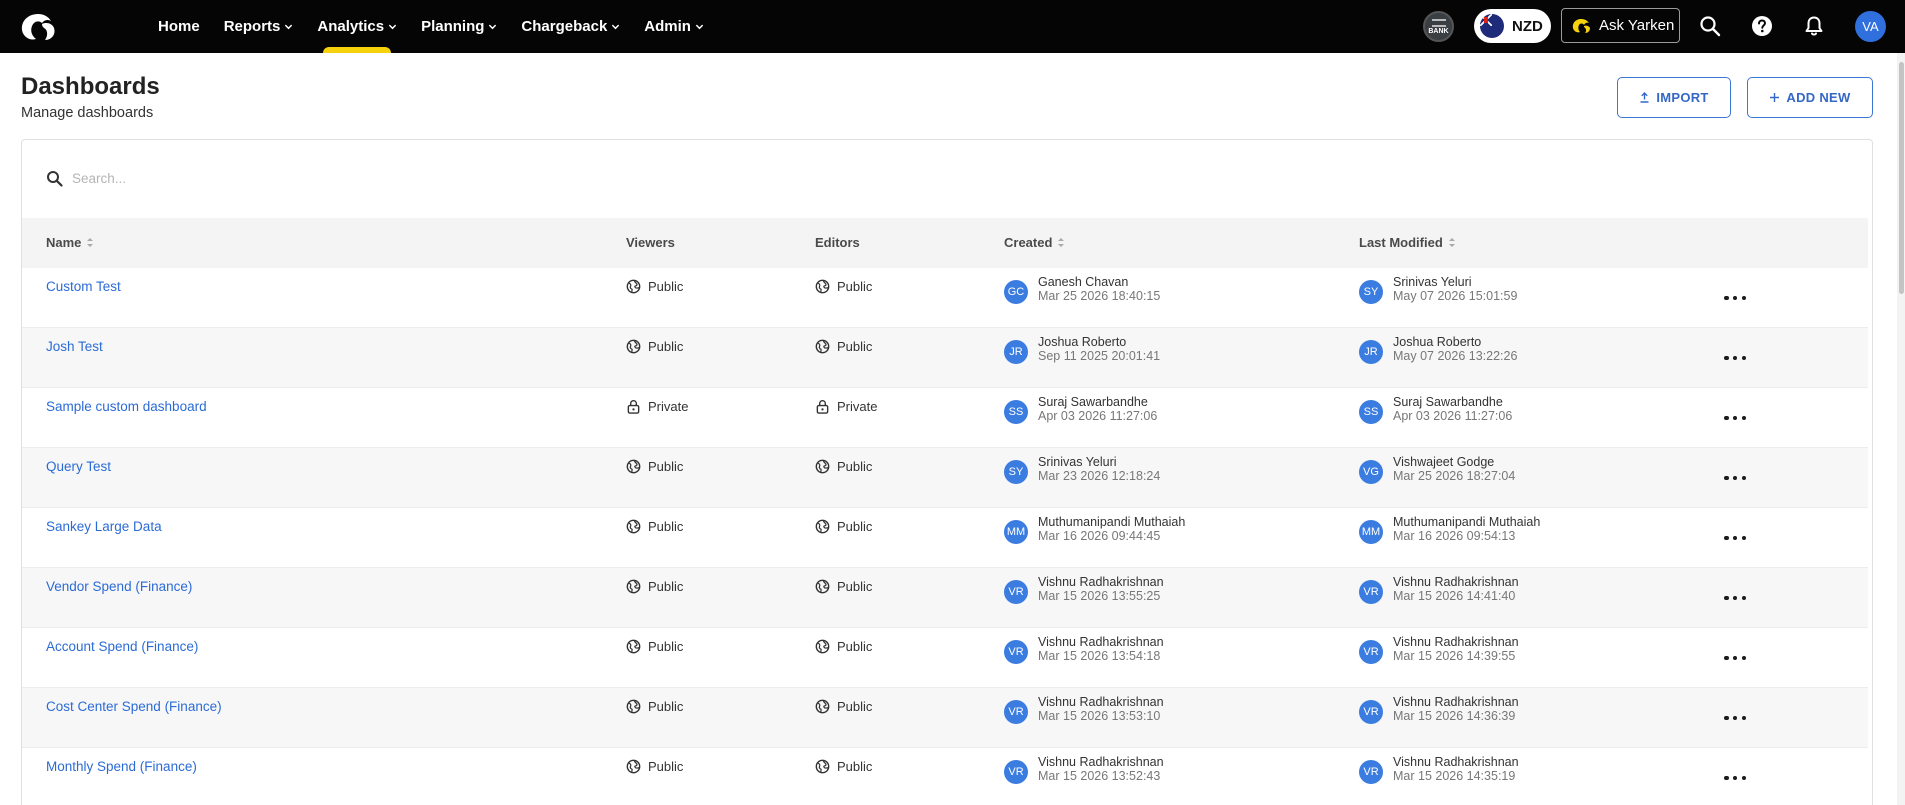  I want to click on search-input, so click(372, 178).